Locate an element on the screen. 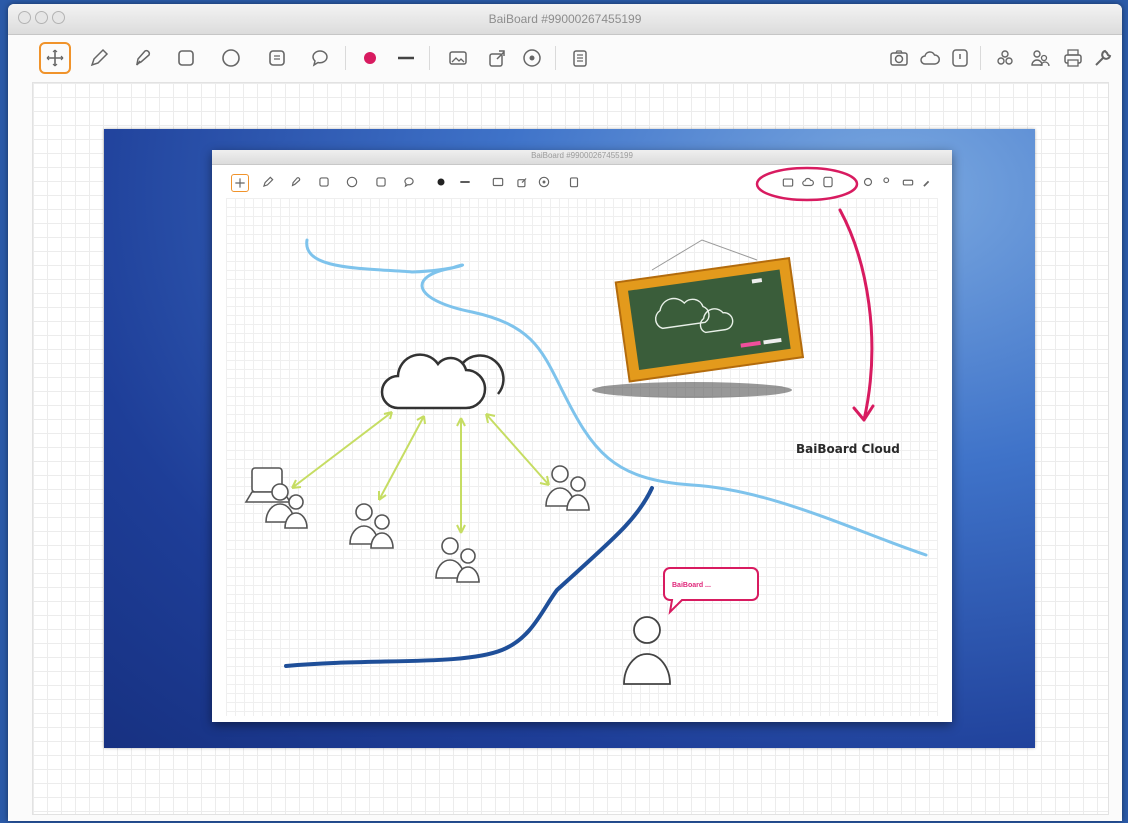 The height and width of the screenshot is (823, 1128). pink-arrow-annotation is located at coordinates (856, 315).